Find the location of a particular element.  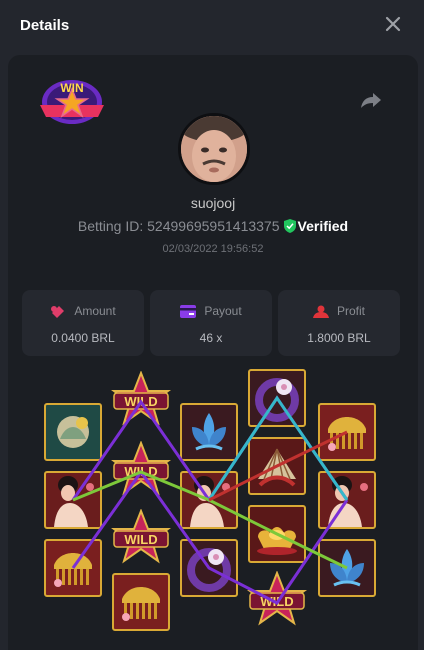

betting-id-row: Betting ID: 52499695951413375 Verified is located at coordinates (213, 226).